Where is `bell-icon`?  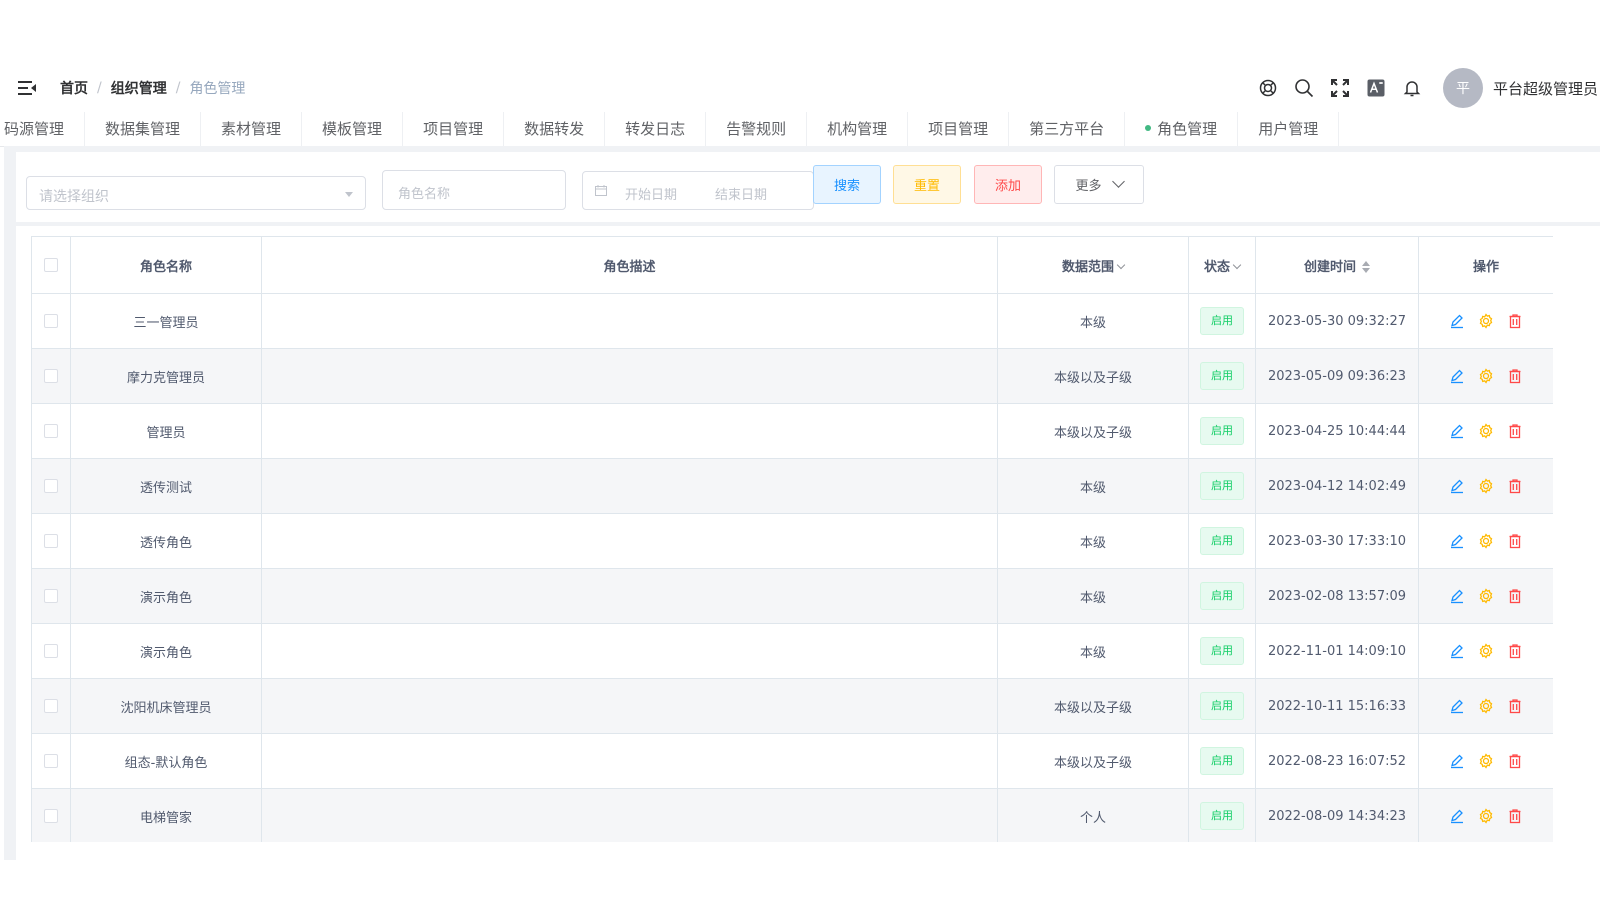
bell-icon is located at coordinates (1412, 88).